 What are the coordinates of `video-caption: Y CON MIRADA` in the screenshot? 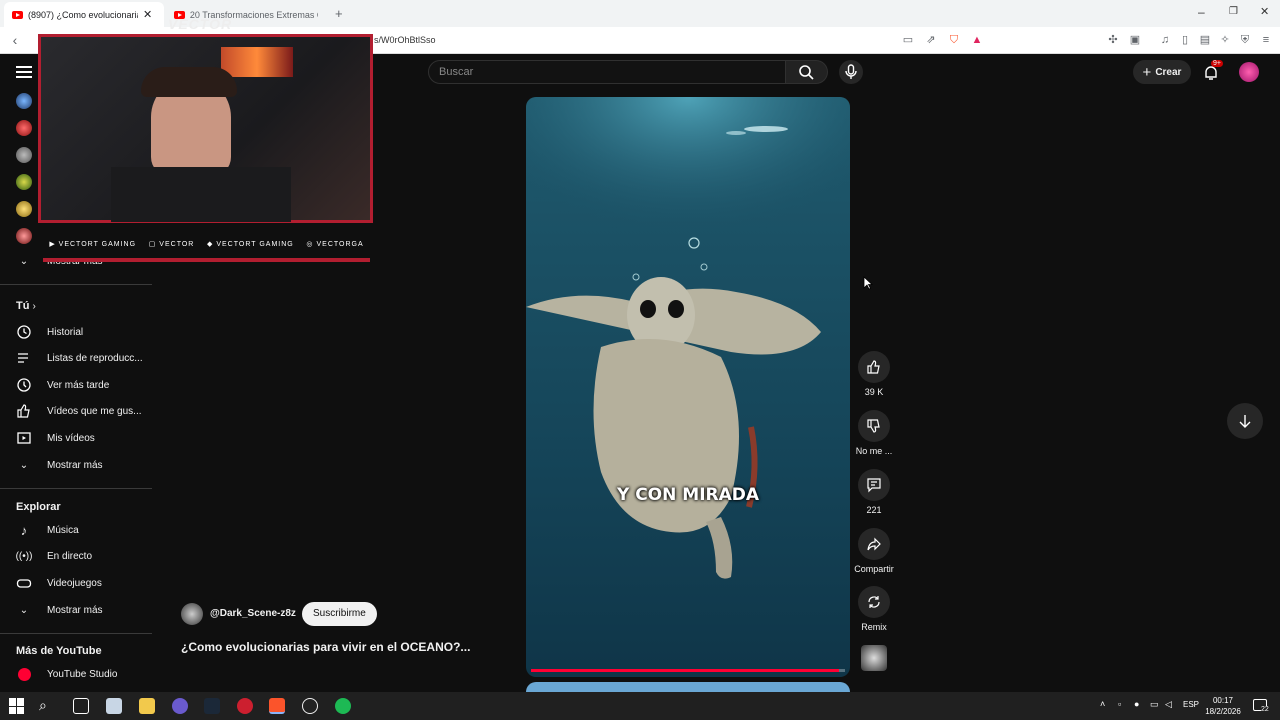 It's located at (688, 495).